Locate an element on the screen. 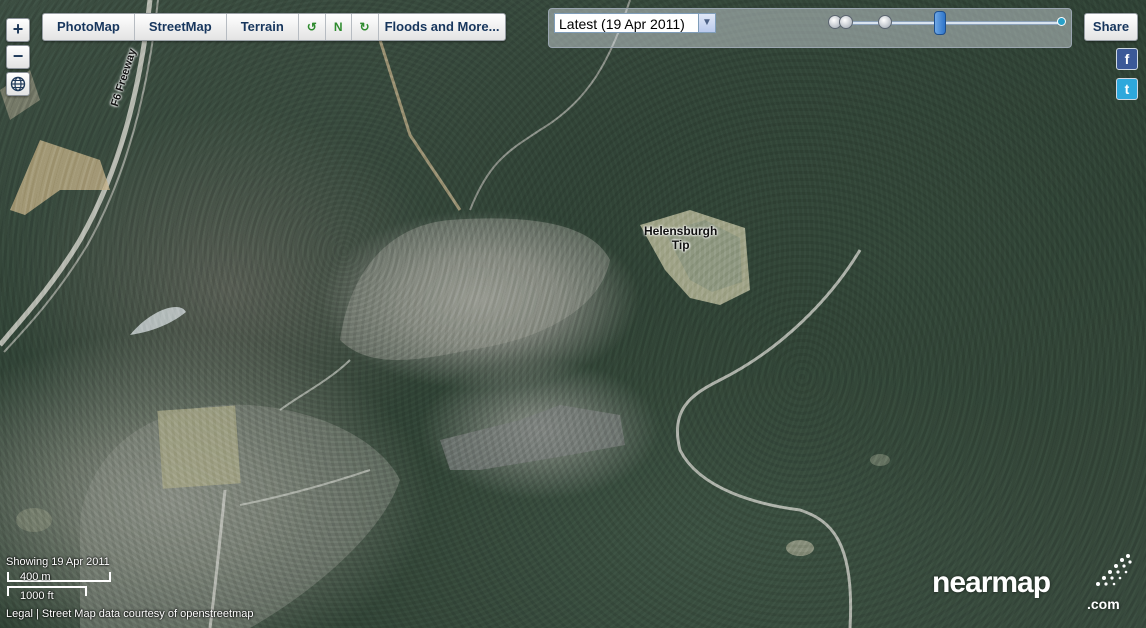  zoom-out-button: − is located at coordinates (18, 57).